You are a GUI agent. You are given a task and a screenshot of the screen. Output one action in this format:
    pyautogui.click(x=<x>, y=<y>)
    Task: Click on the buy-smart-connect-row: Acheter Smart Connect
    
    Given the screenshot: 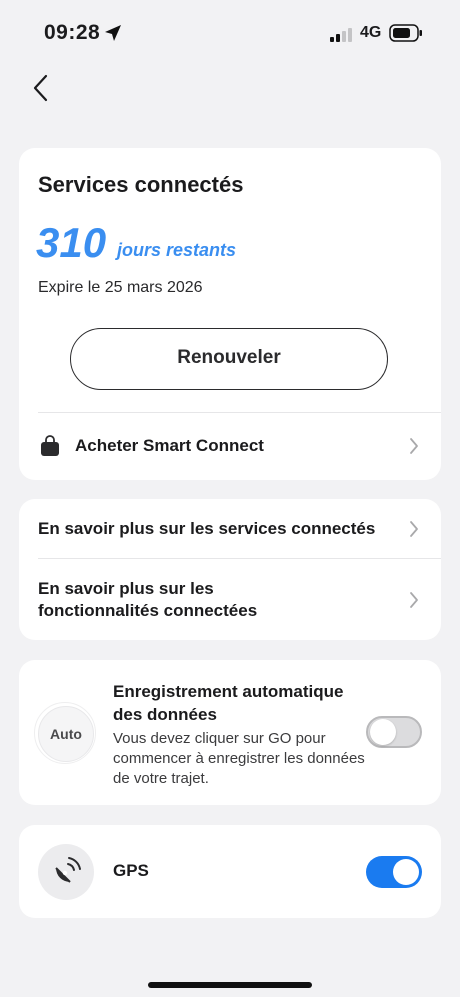 What is the action you would take?
    pyautogui.click(x=230, y=446)
    